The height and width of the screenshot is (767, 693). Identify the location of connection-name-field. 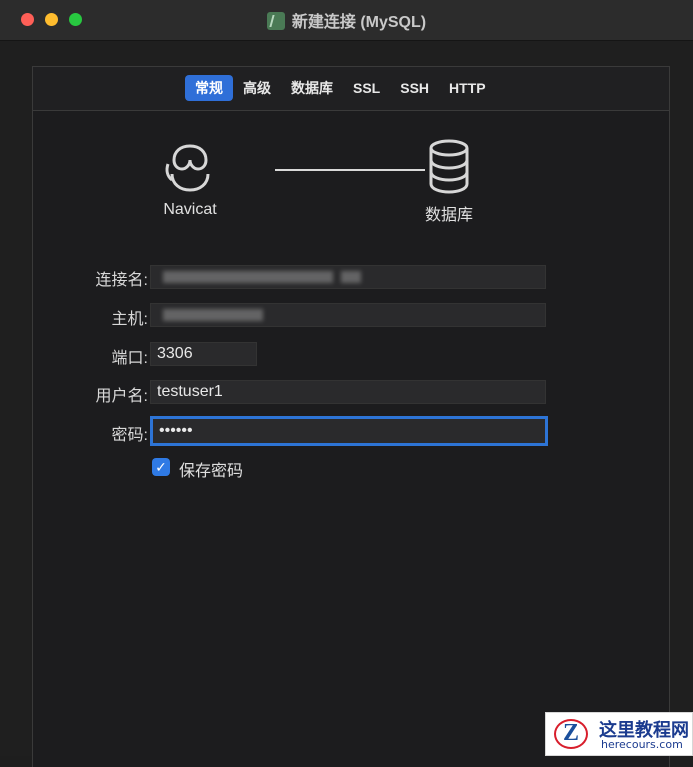
(348, 277).